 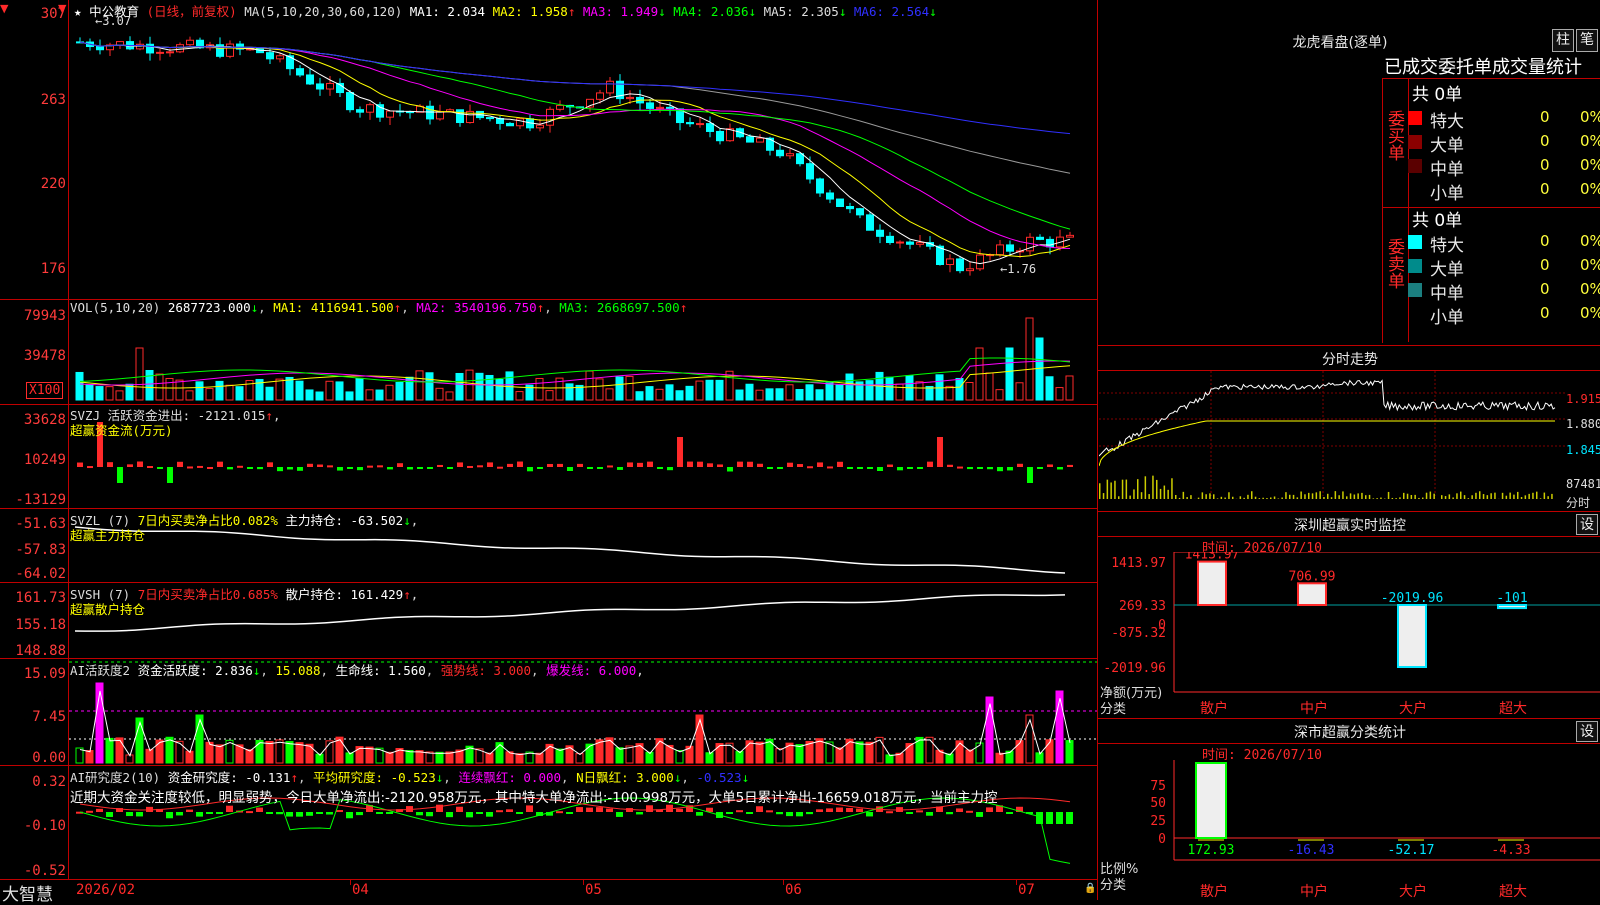 I want to click on star-icon: ★, so click(x=78, y=11).